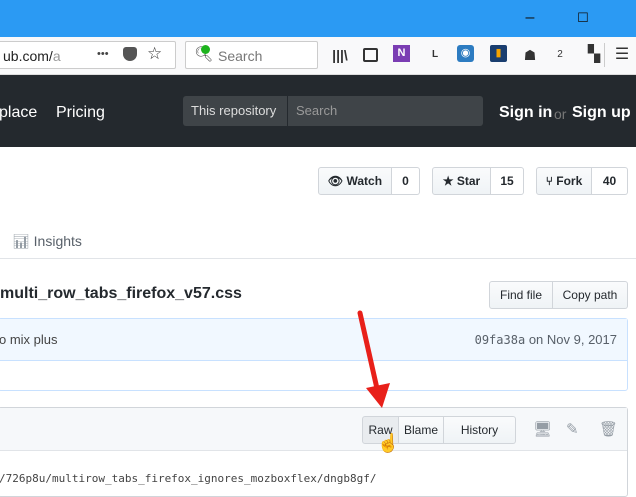  What do you see at coordinates (500, 340) in the screenshot?
I see `commit-sha: 09fa38a` at bounding box center [500, 340].